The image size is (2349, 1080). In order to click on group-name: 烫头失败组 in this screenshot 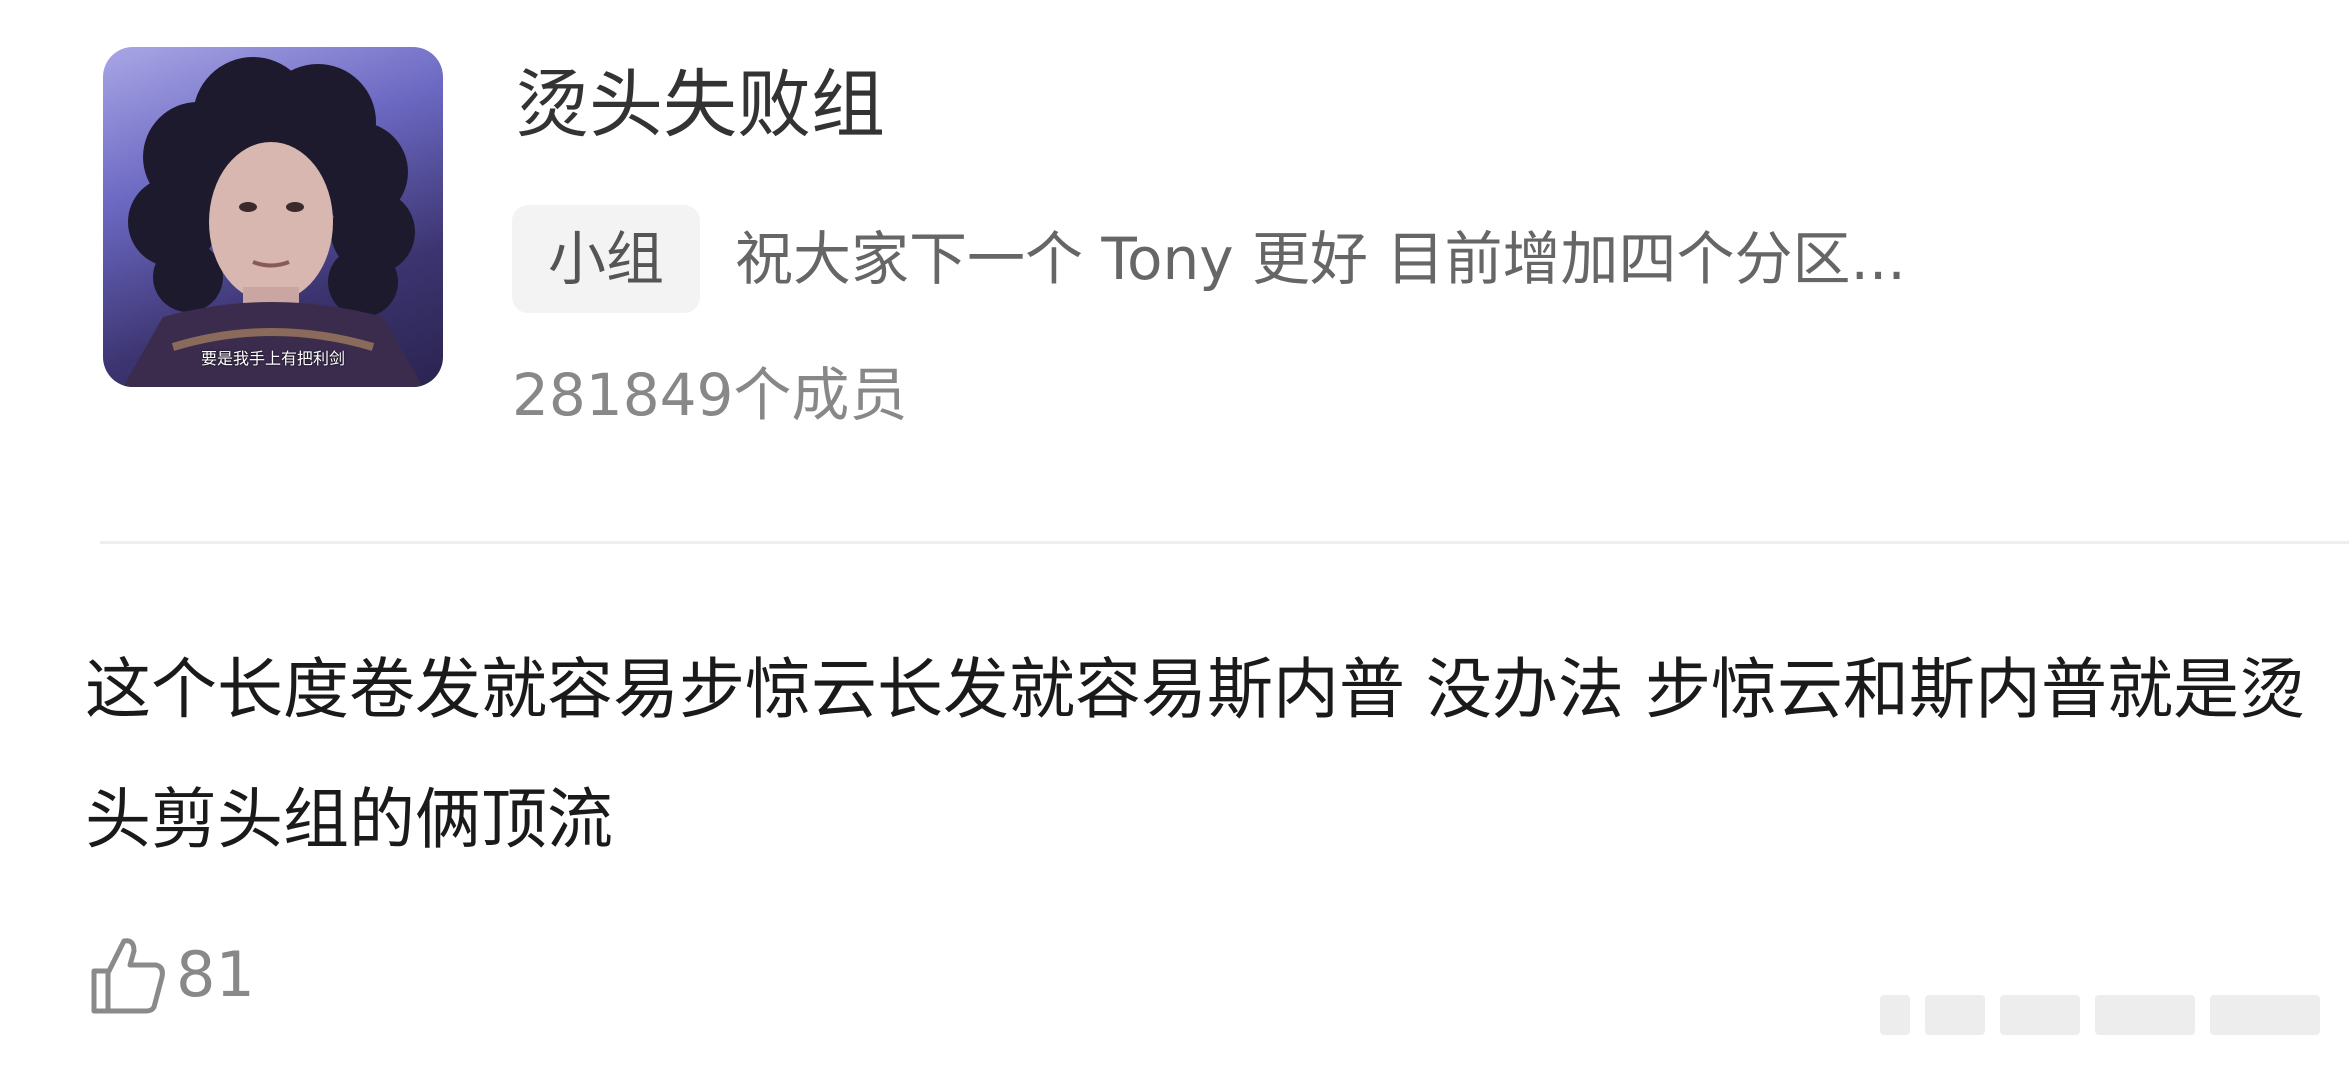, I will do `click(700, 105)`.